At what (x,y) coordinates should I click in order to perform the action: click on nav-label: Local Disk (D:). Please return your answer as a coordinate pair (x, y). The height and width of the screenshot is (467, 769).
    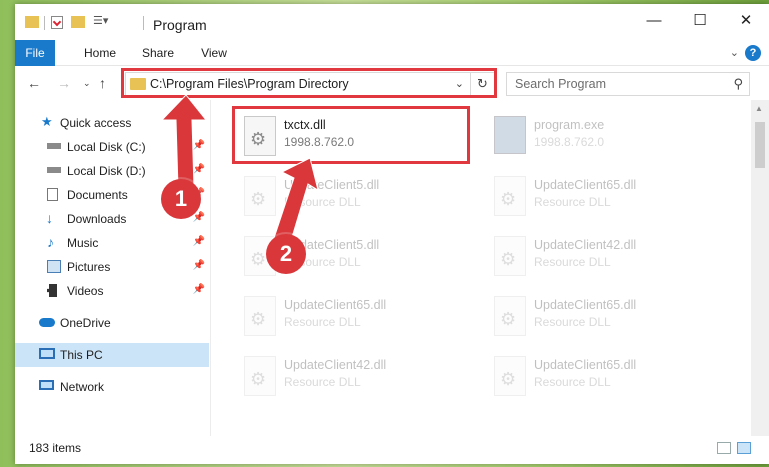
    Looking at the image, I should click on (106, 171).